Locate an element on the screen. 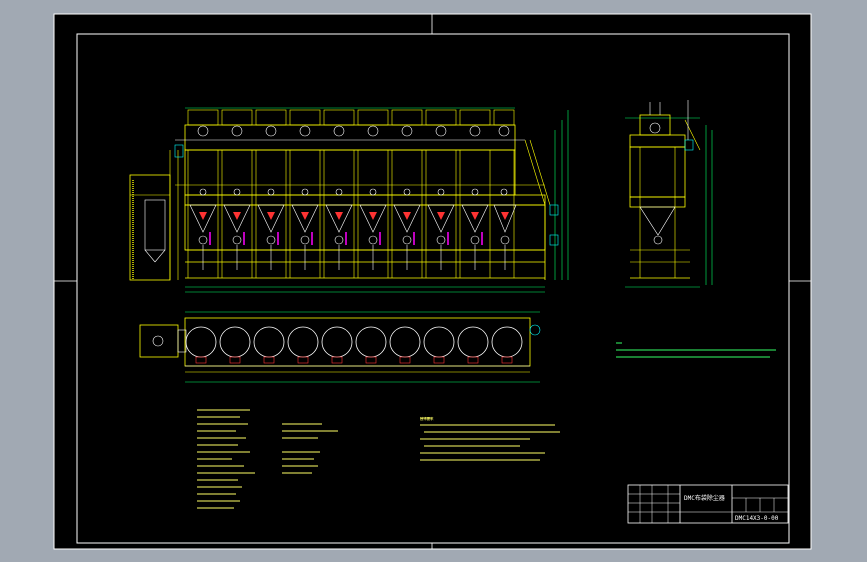 Image resolution: width=867 pixels, height=562 pixels. drawing-title: DMC布袋除尘器 is located at coordinates (704, 498).